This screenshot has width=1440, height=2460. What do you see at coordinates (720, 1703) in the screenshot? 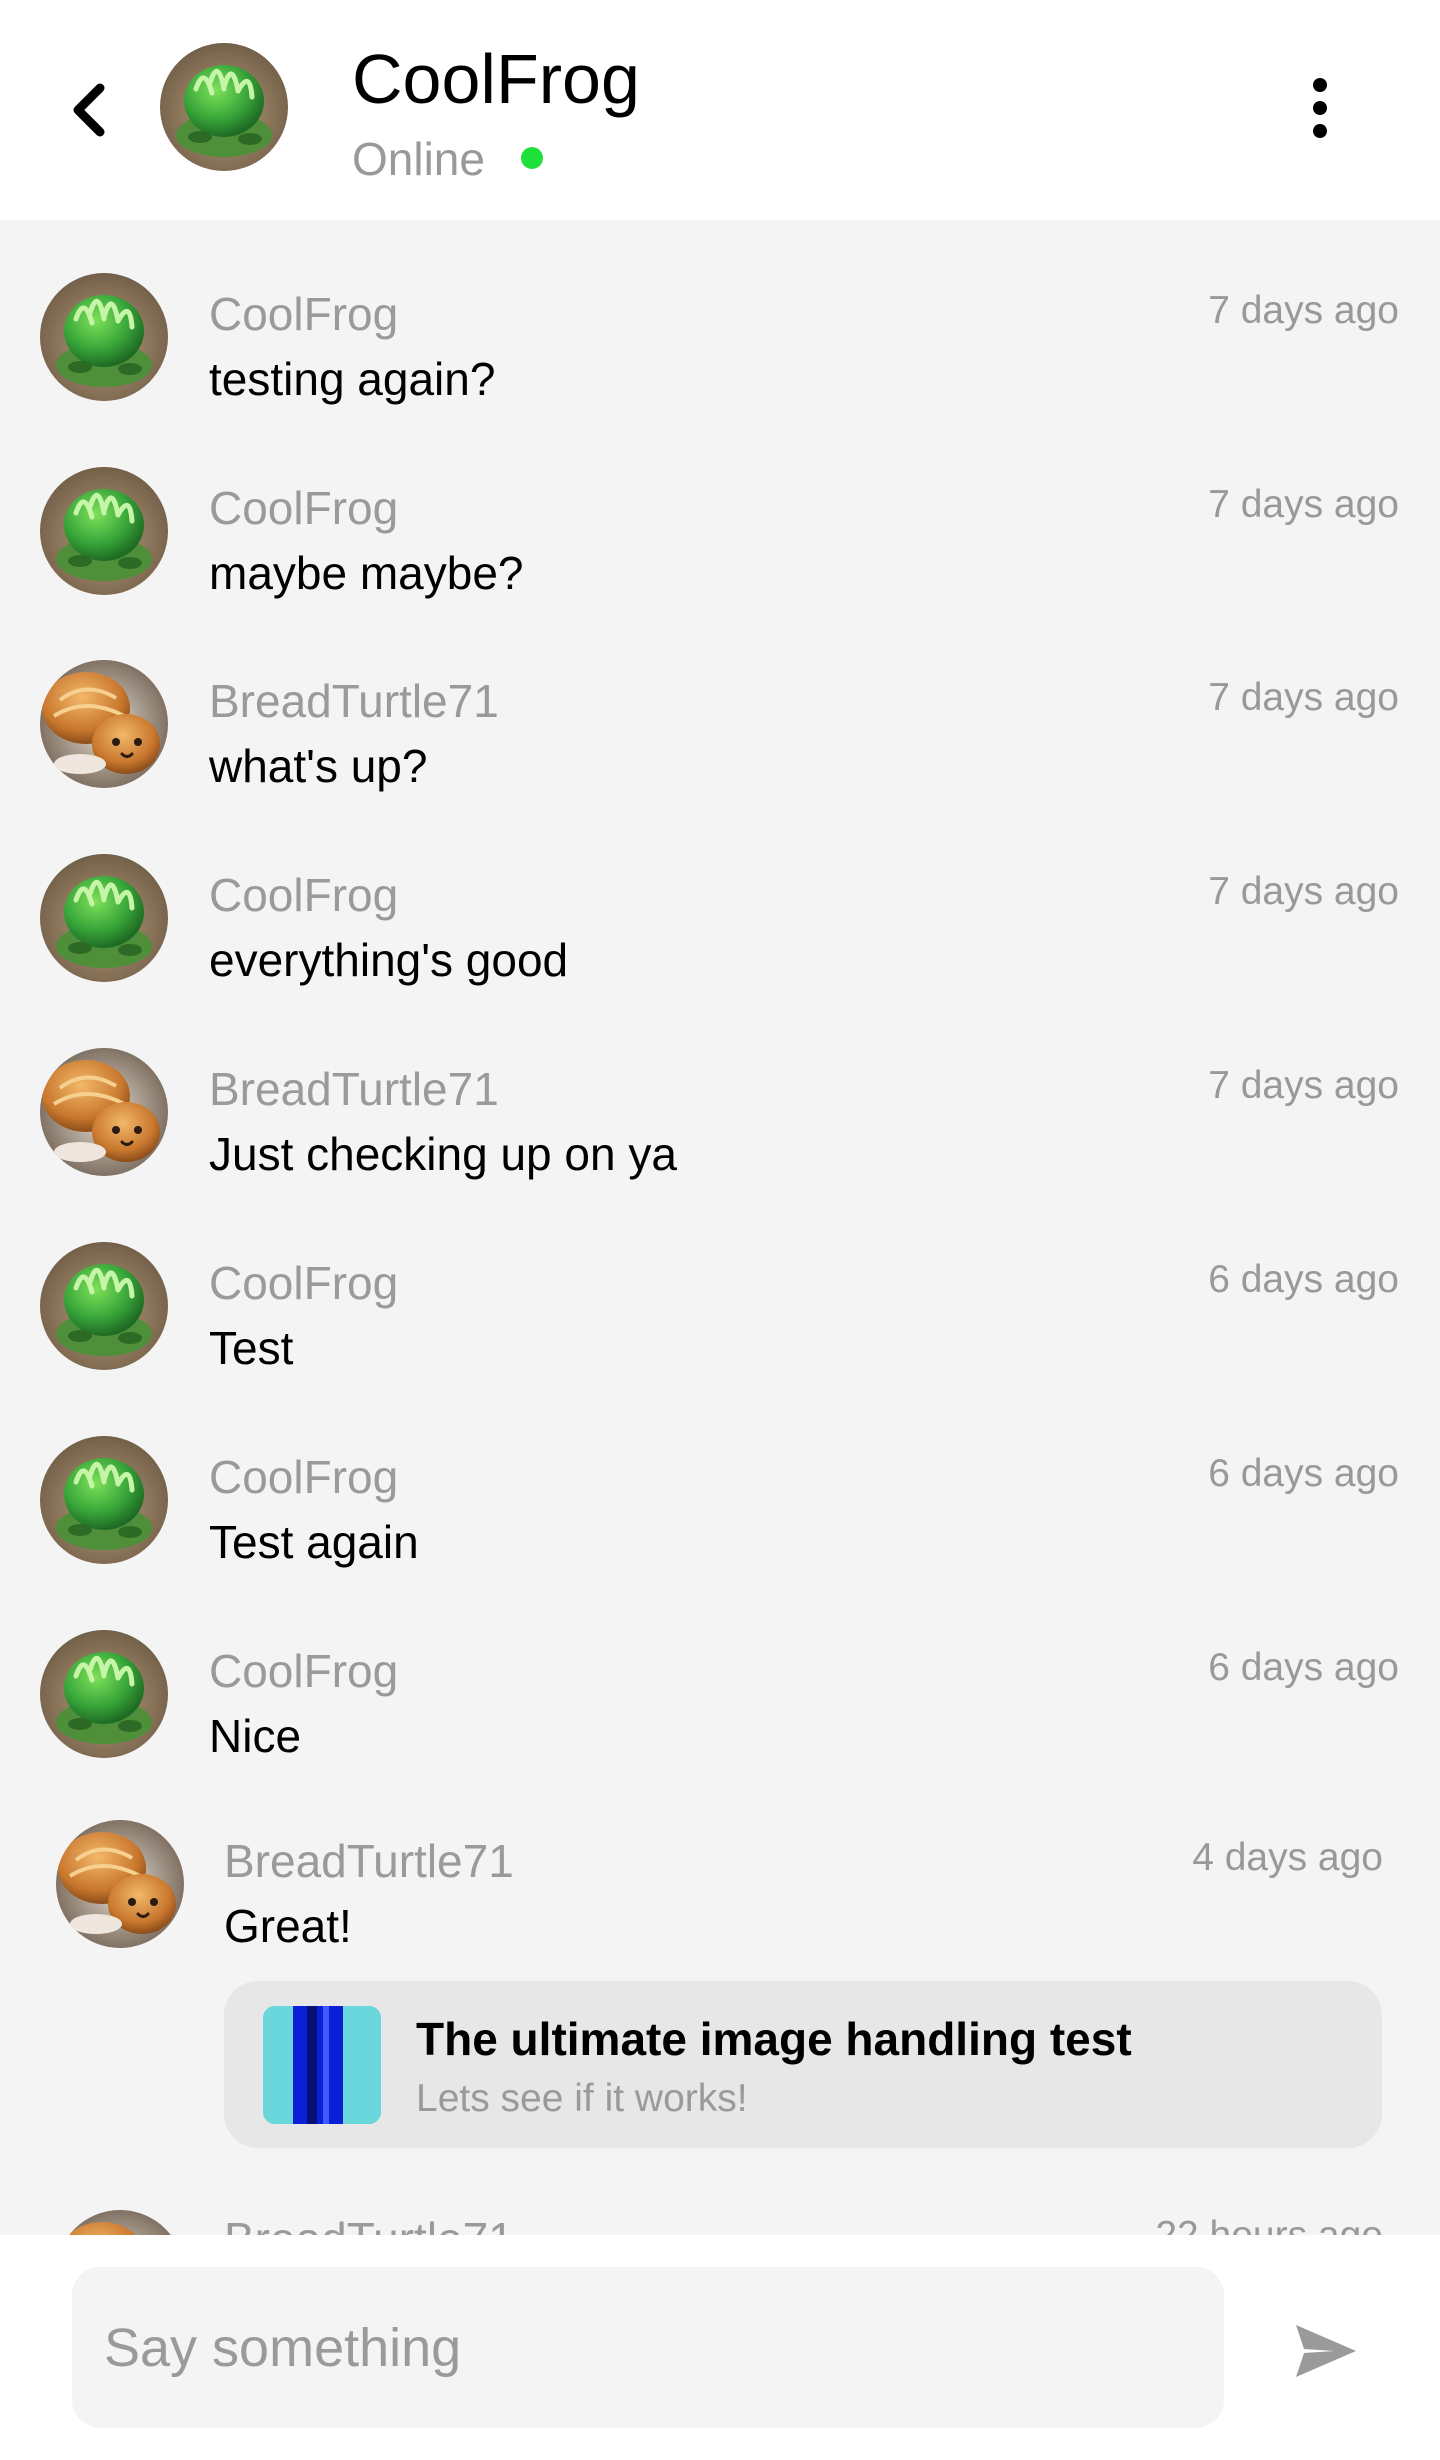
I see `message-item: CoolFrog Nice 6 days ago` at bounding box center [720, 1703].